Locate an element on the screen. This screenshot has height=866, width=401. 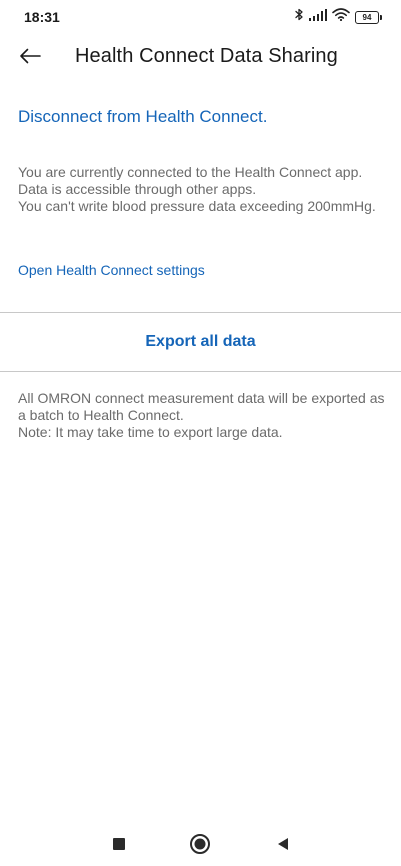
disconnect-link: Disconnect from Health Connect. is located at coordinates (142, 117).